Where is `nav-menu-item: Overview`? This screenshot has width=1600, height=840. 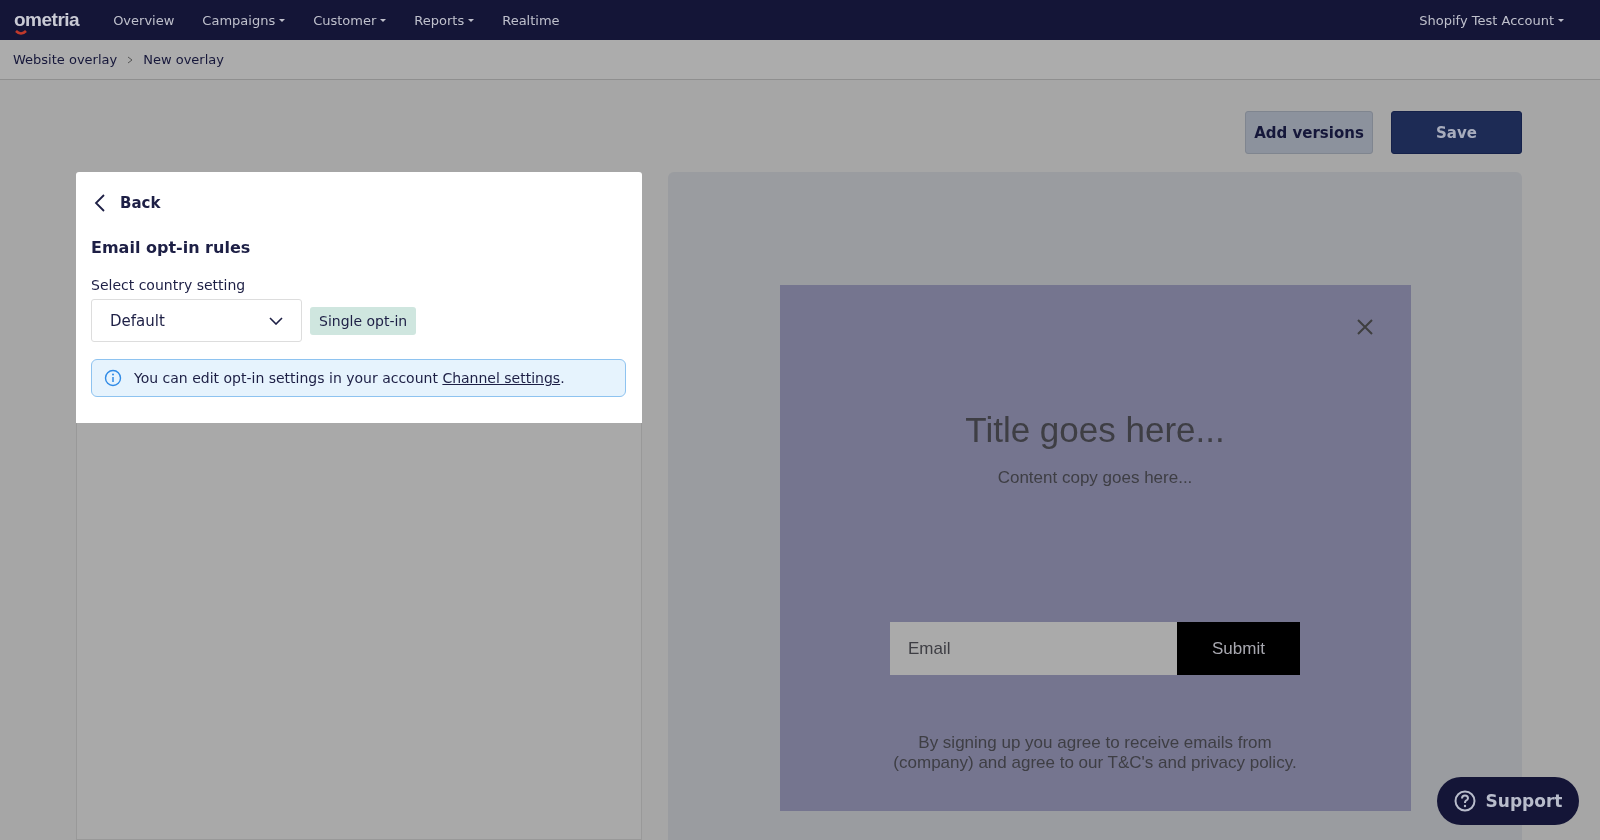 nav-menu-item: Overview is located at coordinates (144, 20).